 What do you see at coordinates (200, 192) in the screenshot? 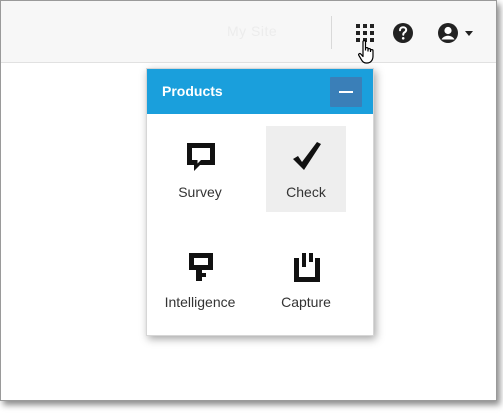
I see `product-label-survey: Survey` at bounding box center [200, 192].